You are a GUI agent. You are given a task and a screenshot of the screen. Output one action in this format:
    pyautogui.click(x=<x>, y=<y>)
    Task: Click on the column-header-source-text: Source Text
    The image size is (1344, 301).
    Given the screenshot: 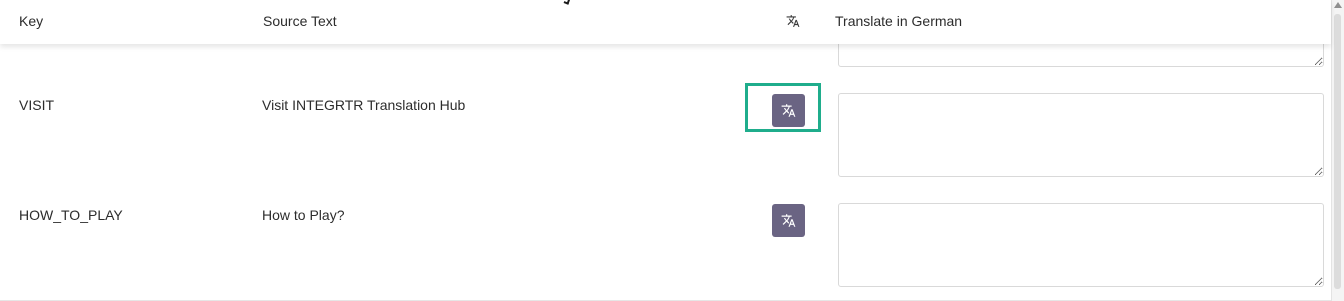 What is the action you would take?
    pyautogui.click(x=300, y=21)
    